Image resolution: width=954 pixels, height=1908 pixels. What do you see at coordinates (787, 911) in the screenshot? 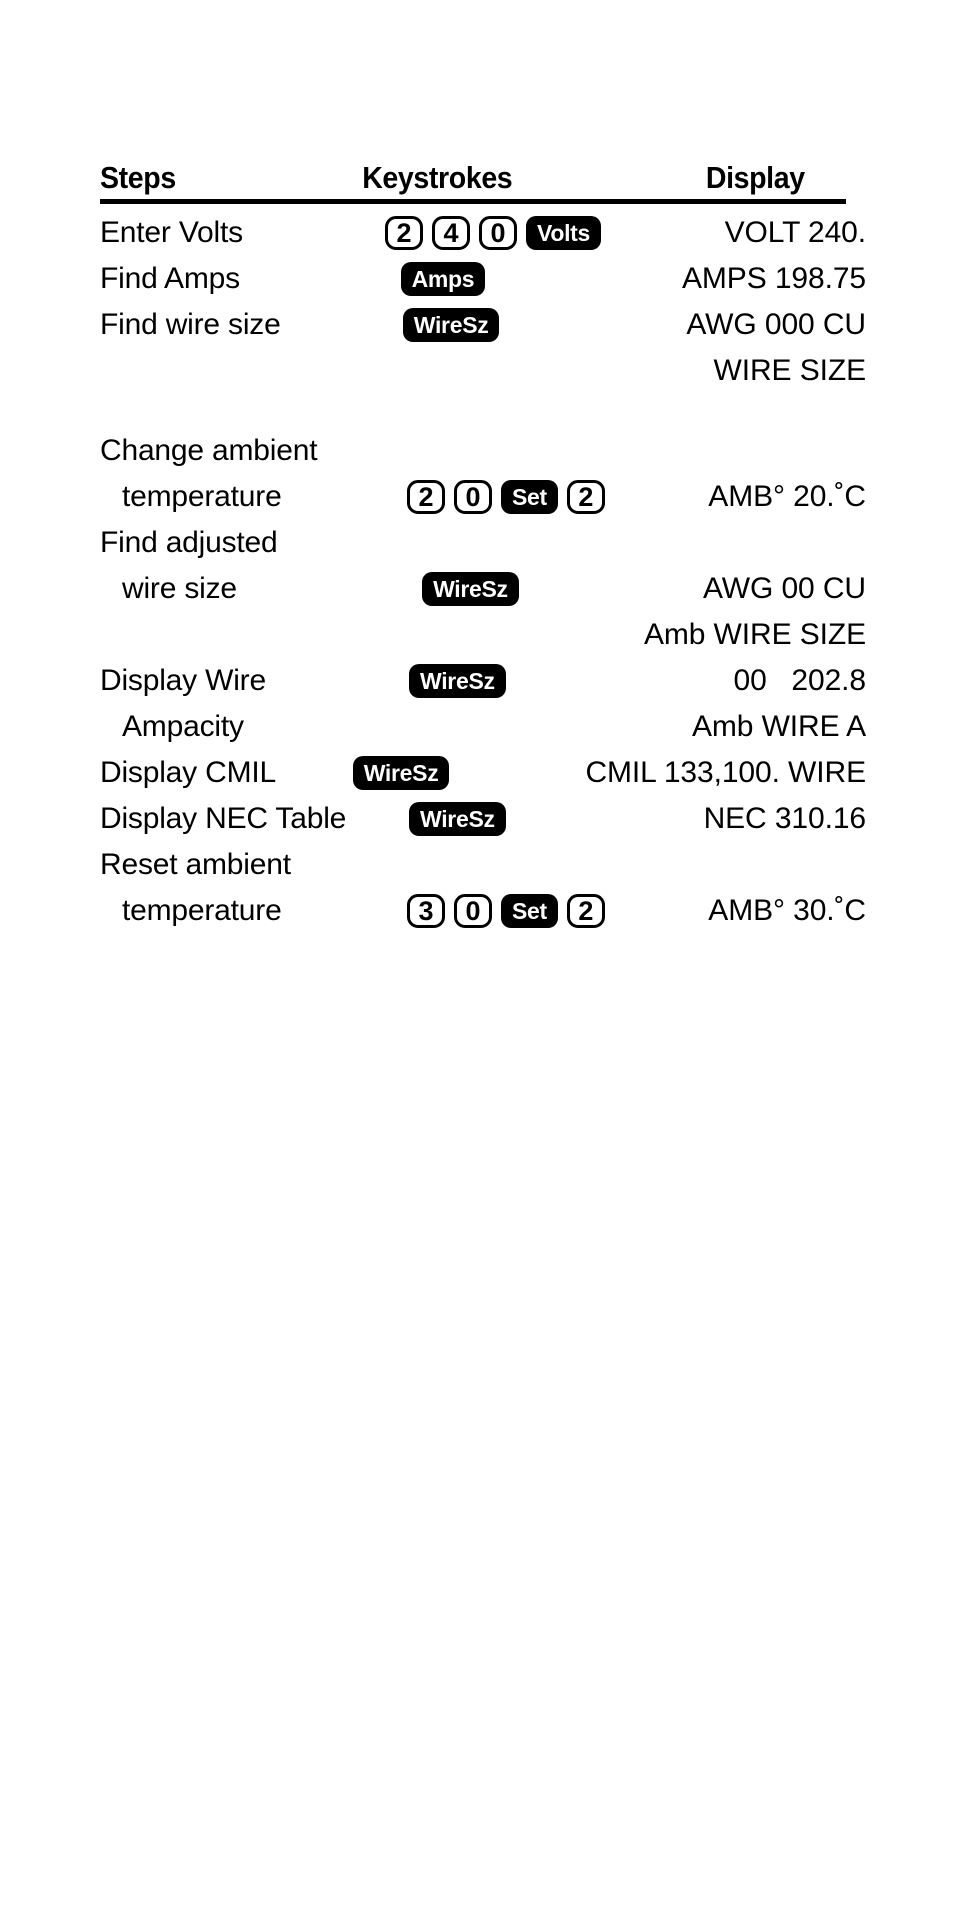
I see `display-readout: AMB° 30.˚C` at bounding box center [787, 911].